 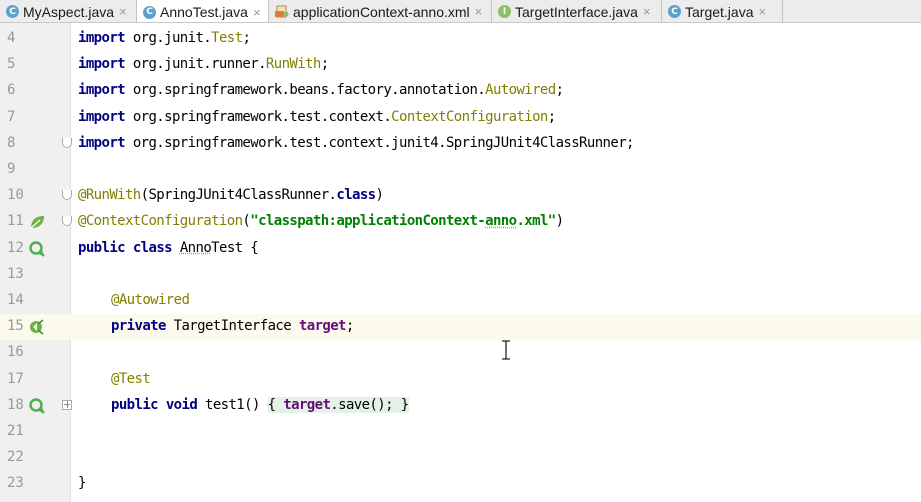 I want to click on code-token: org.springframework.test.context., so click(x=258, y=116).